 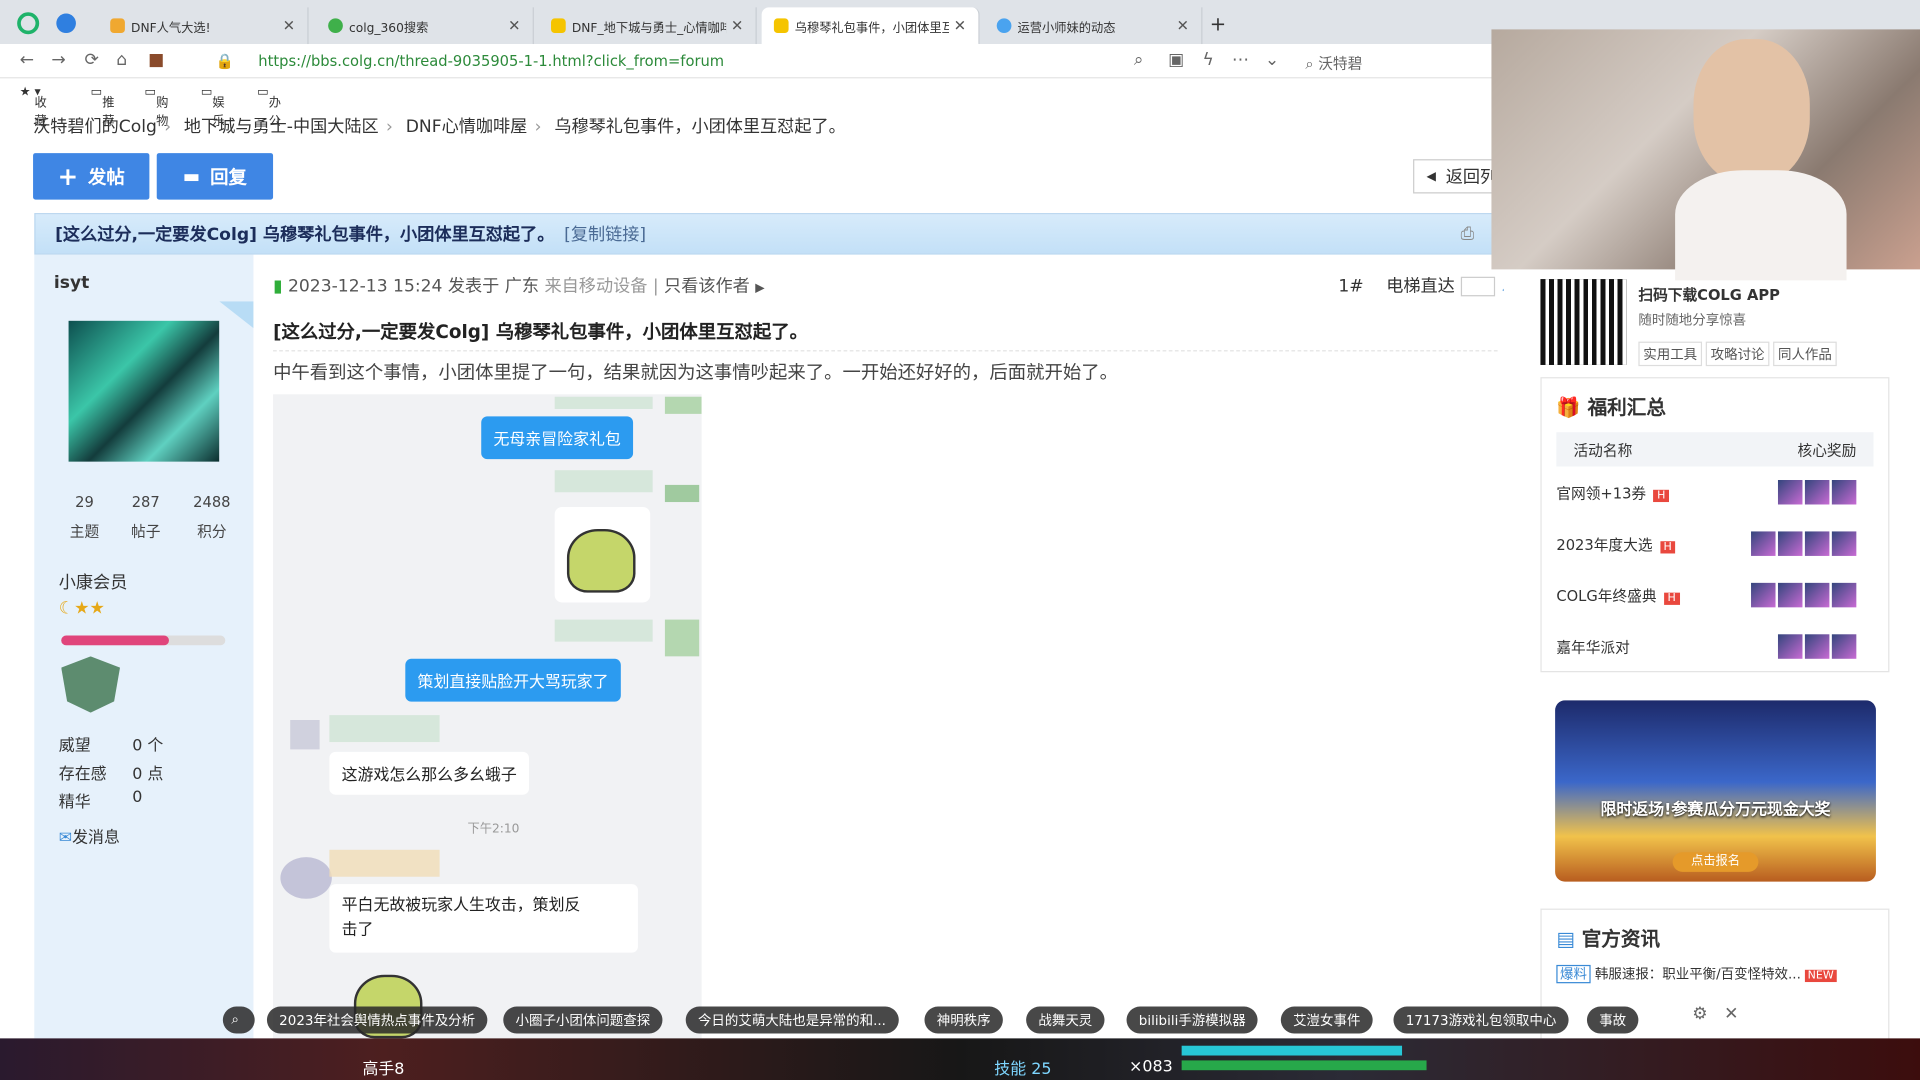 I want to click on bookmark-folder-entertainment: ▭ 娱乐, so click(x=213, y=107).